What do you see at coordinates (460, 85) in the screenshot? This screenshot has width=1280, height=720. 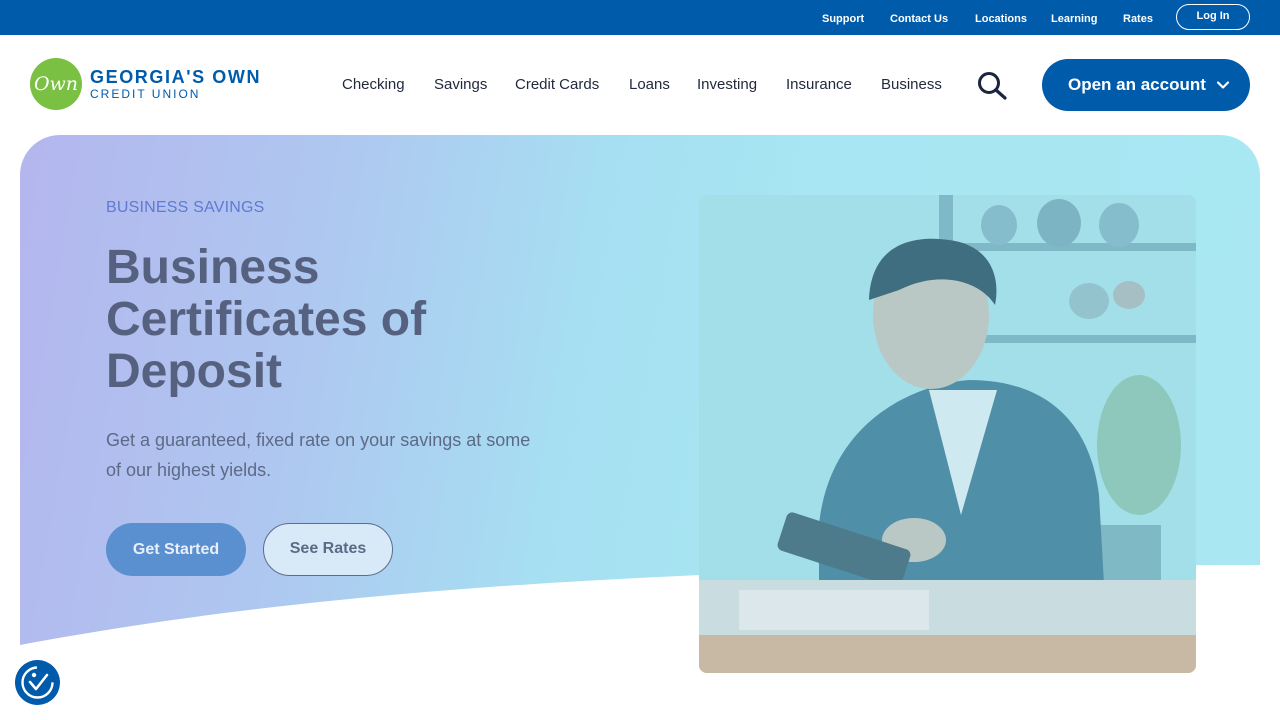 I see `nav-item-savings: Savings` at bounding box center [460, 85].